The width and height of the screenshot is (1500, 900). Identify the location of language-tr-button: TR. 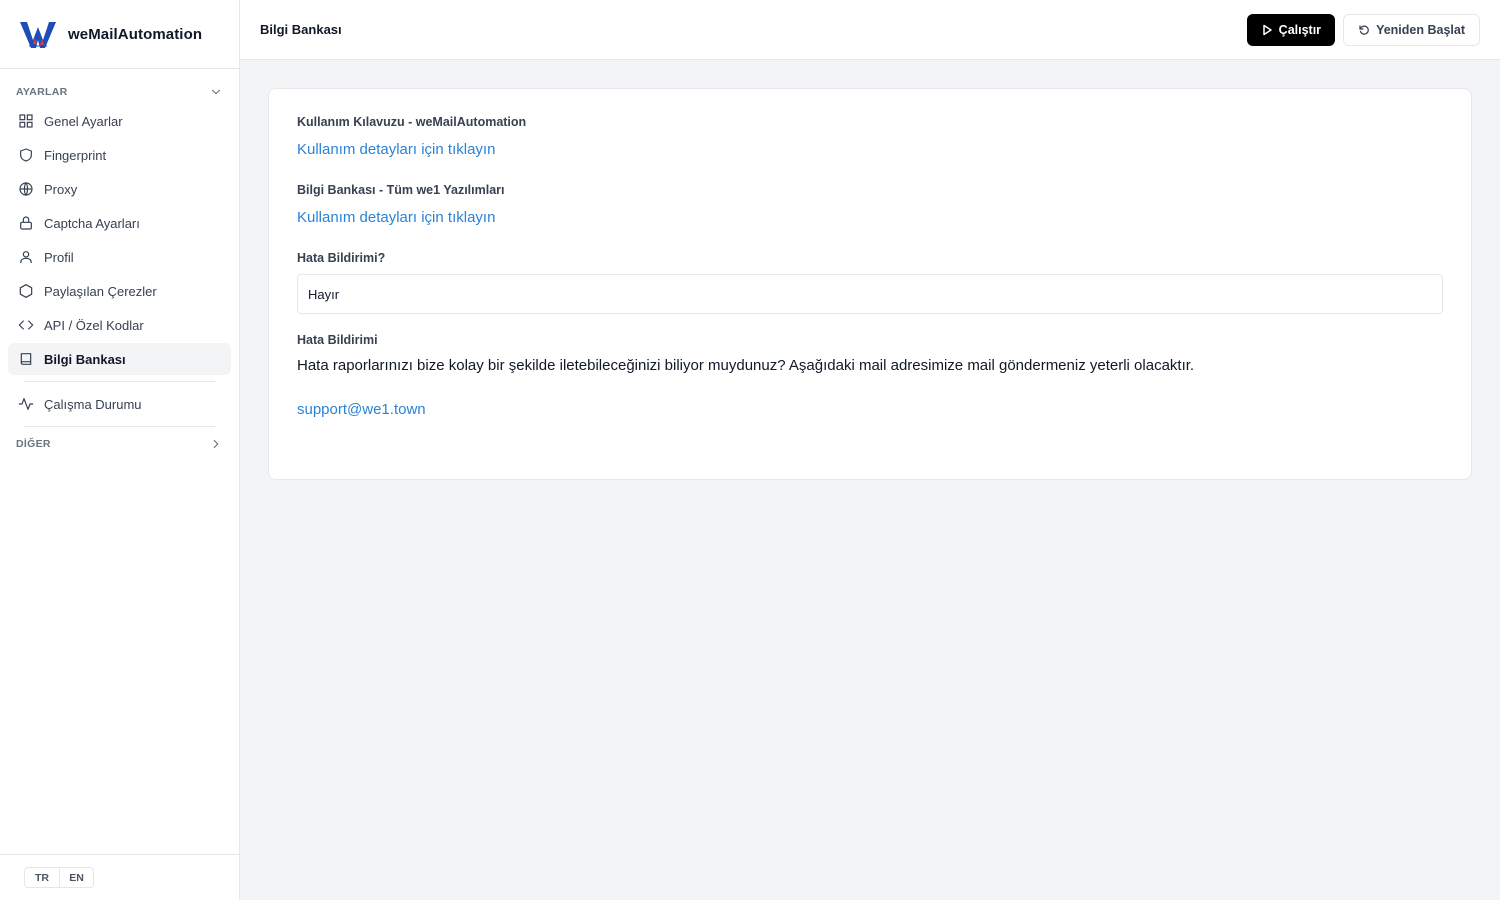
(42, 877).